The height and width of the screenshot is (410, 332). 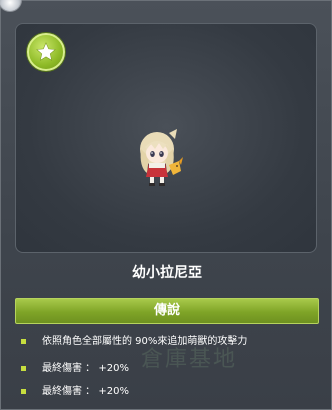 What do you see at coordinates (167, 273) in the screenshot?
I see `pet-name: 幼小拉尼亞` at bounding box center [167, 273].